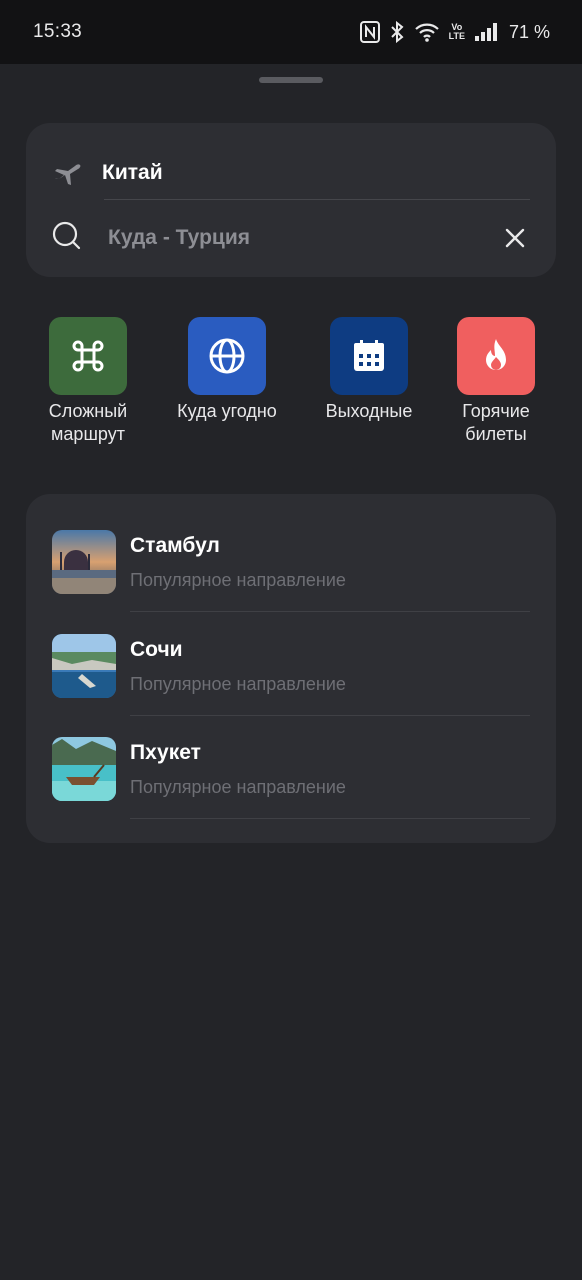 The height and width of the screenshot is (1280, 582). I want to click on list-item: Пхукет Популярное направление, so click(291, 767).